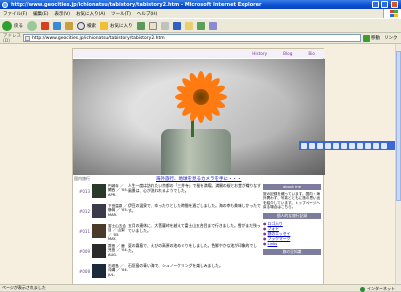 The width and height of the screenshot is (401, 292). I want to click on windows-flag-icon, so click(392, 13).